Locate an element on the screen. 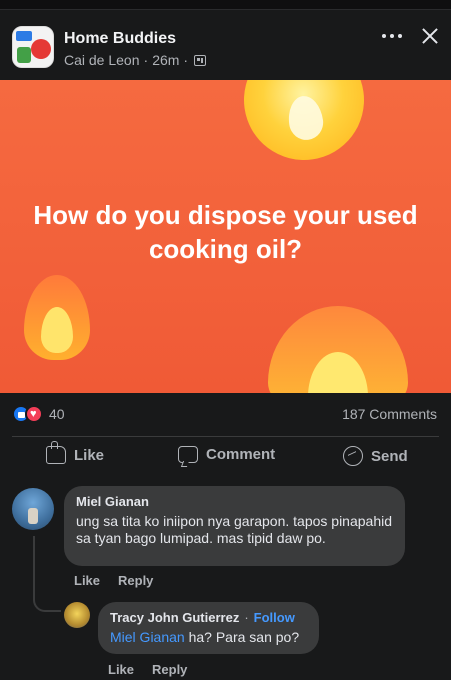  like-label: Like is located at coordinates (89, 455).